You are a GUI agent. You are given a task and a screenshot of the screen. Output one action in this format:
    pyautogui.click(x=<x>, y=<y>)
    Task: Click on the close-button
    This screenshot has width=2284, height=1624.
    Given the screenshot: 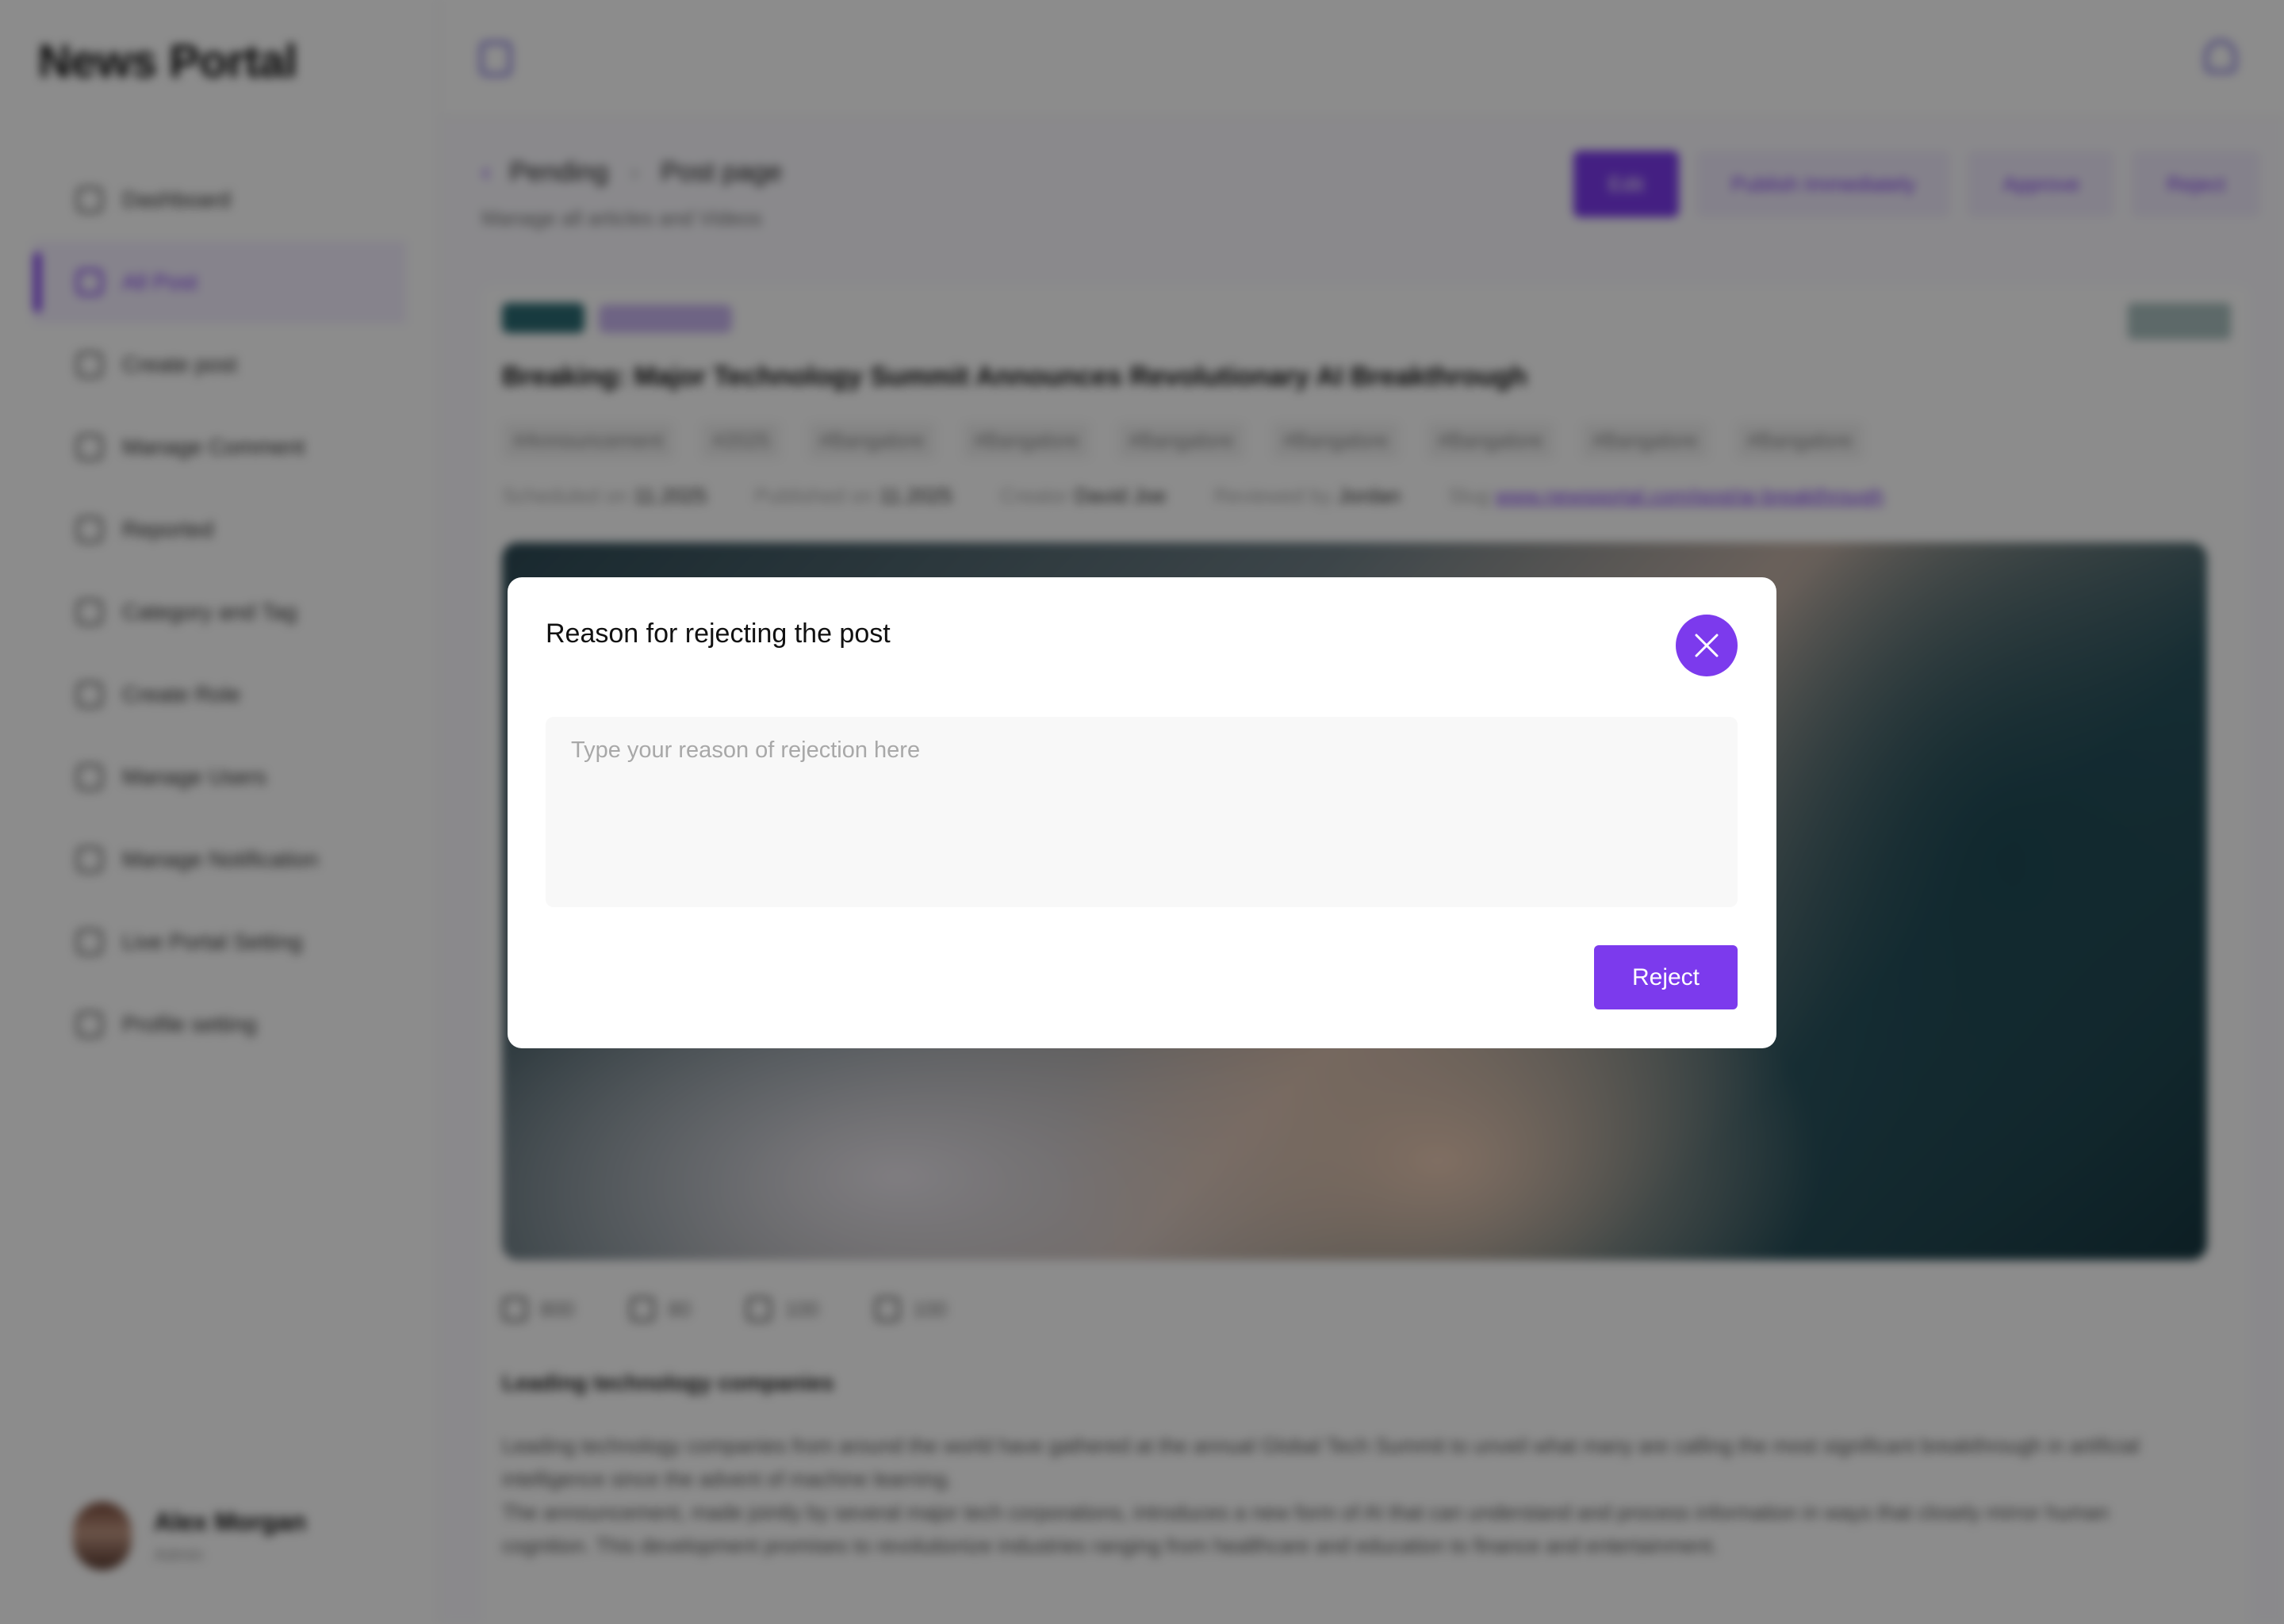 What is the action you would take?
    pyautogui.click(x=1707, y=645)
    